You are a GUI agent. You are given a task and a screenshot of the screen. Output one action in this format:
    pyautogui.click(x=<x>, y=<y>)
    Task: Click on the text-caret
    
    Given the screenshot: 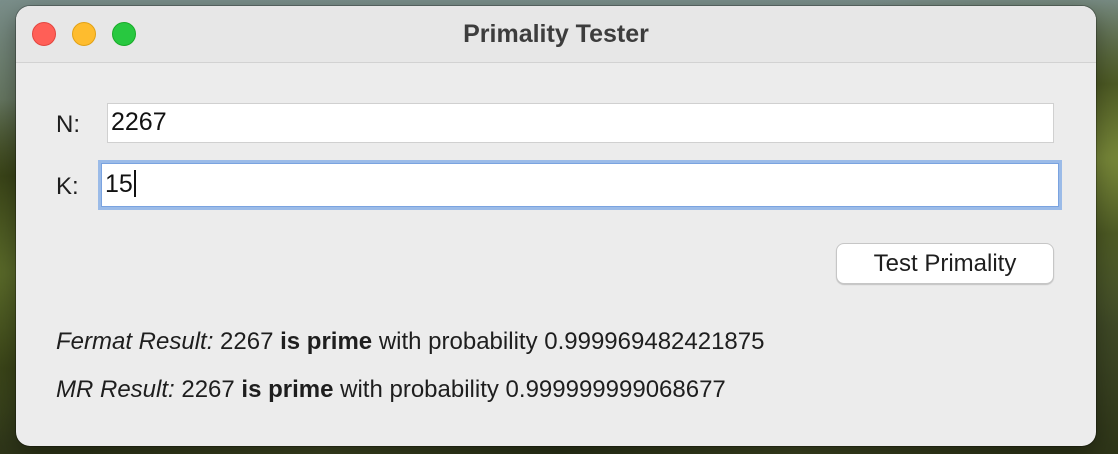 What is the action you would take?
    pyautogui.click(x=134, y=183)
    